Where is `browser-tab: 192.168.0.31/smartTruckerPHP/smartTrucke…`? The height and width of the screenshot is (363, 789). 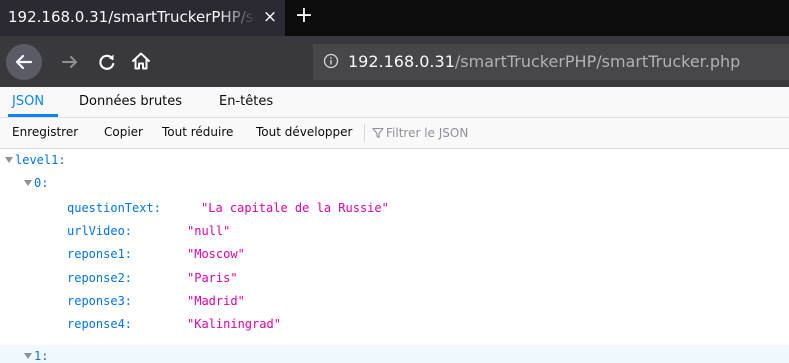 browser-tab: 192.168.0.31/smartTruckerPHP/smartTrucke… is located at coordinates (142, 18).